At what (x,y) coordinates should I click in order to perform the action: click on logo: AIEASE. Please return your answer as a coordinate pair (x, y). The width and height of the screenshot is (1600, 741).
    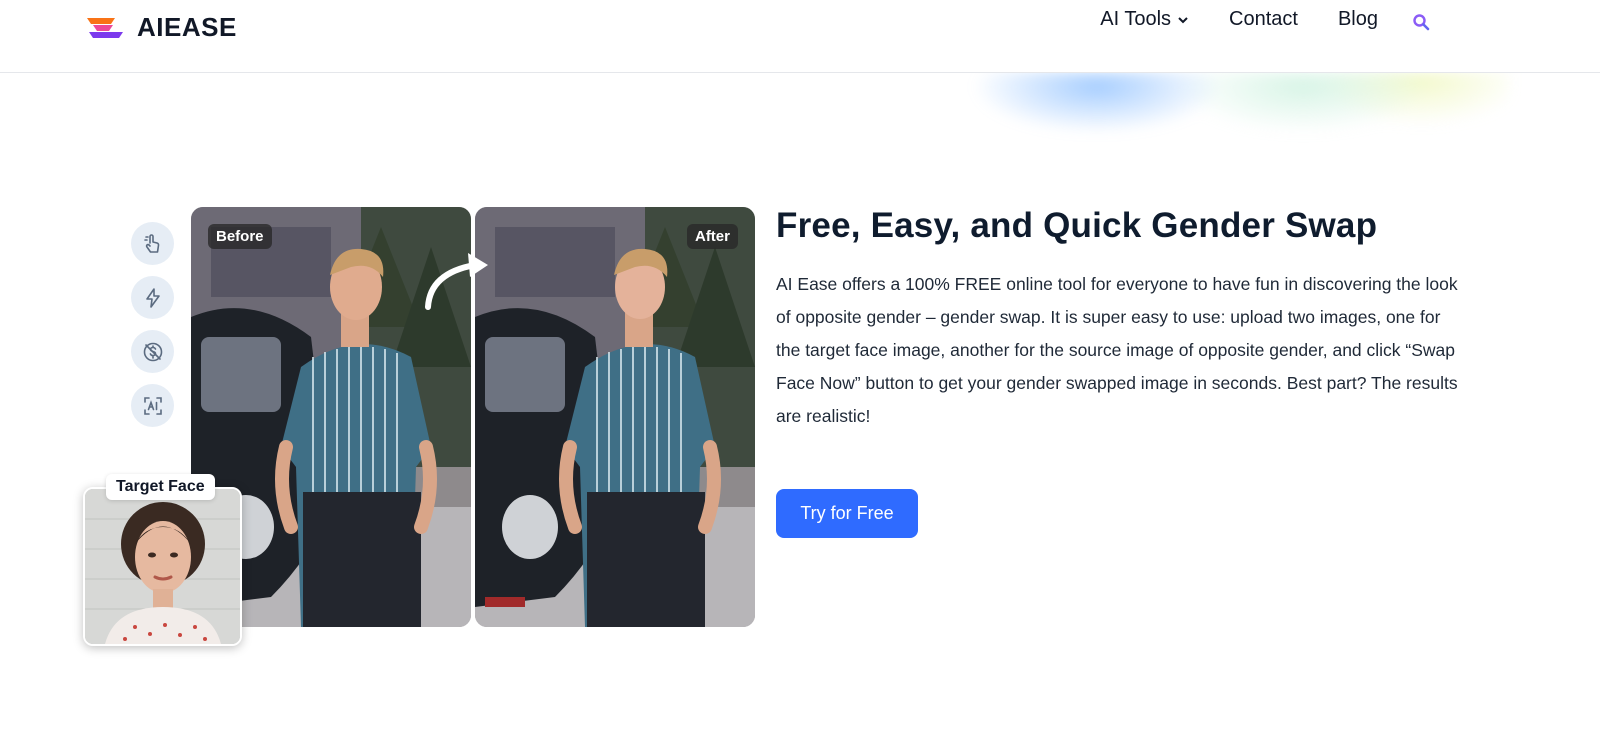
    Looking at the image, I should click on (161, 27).